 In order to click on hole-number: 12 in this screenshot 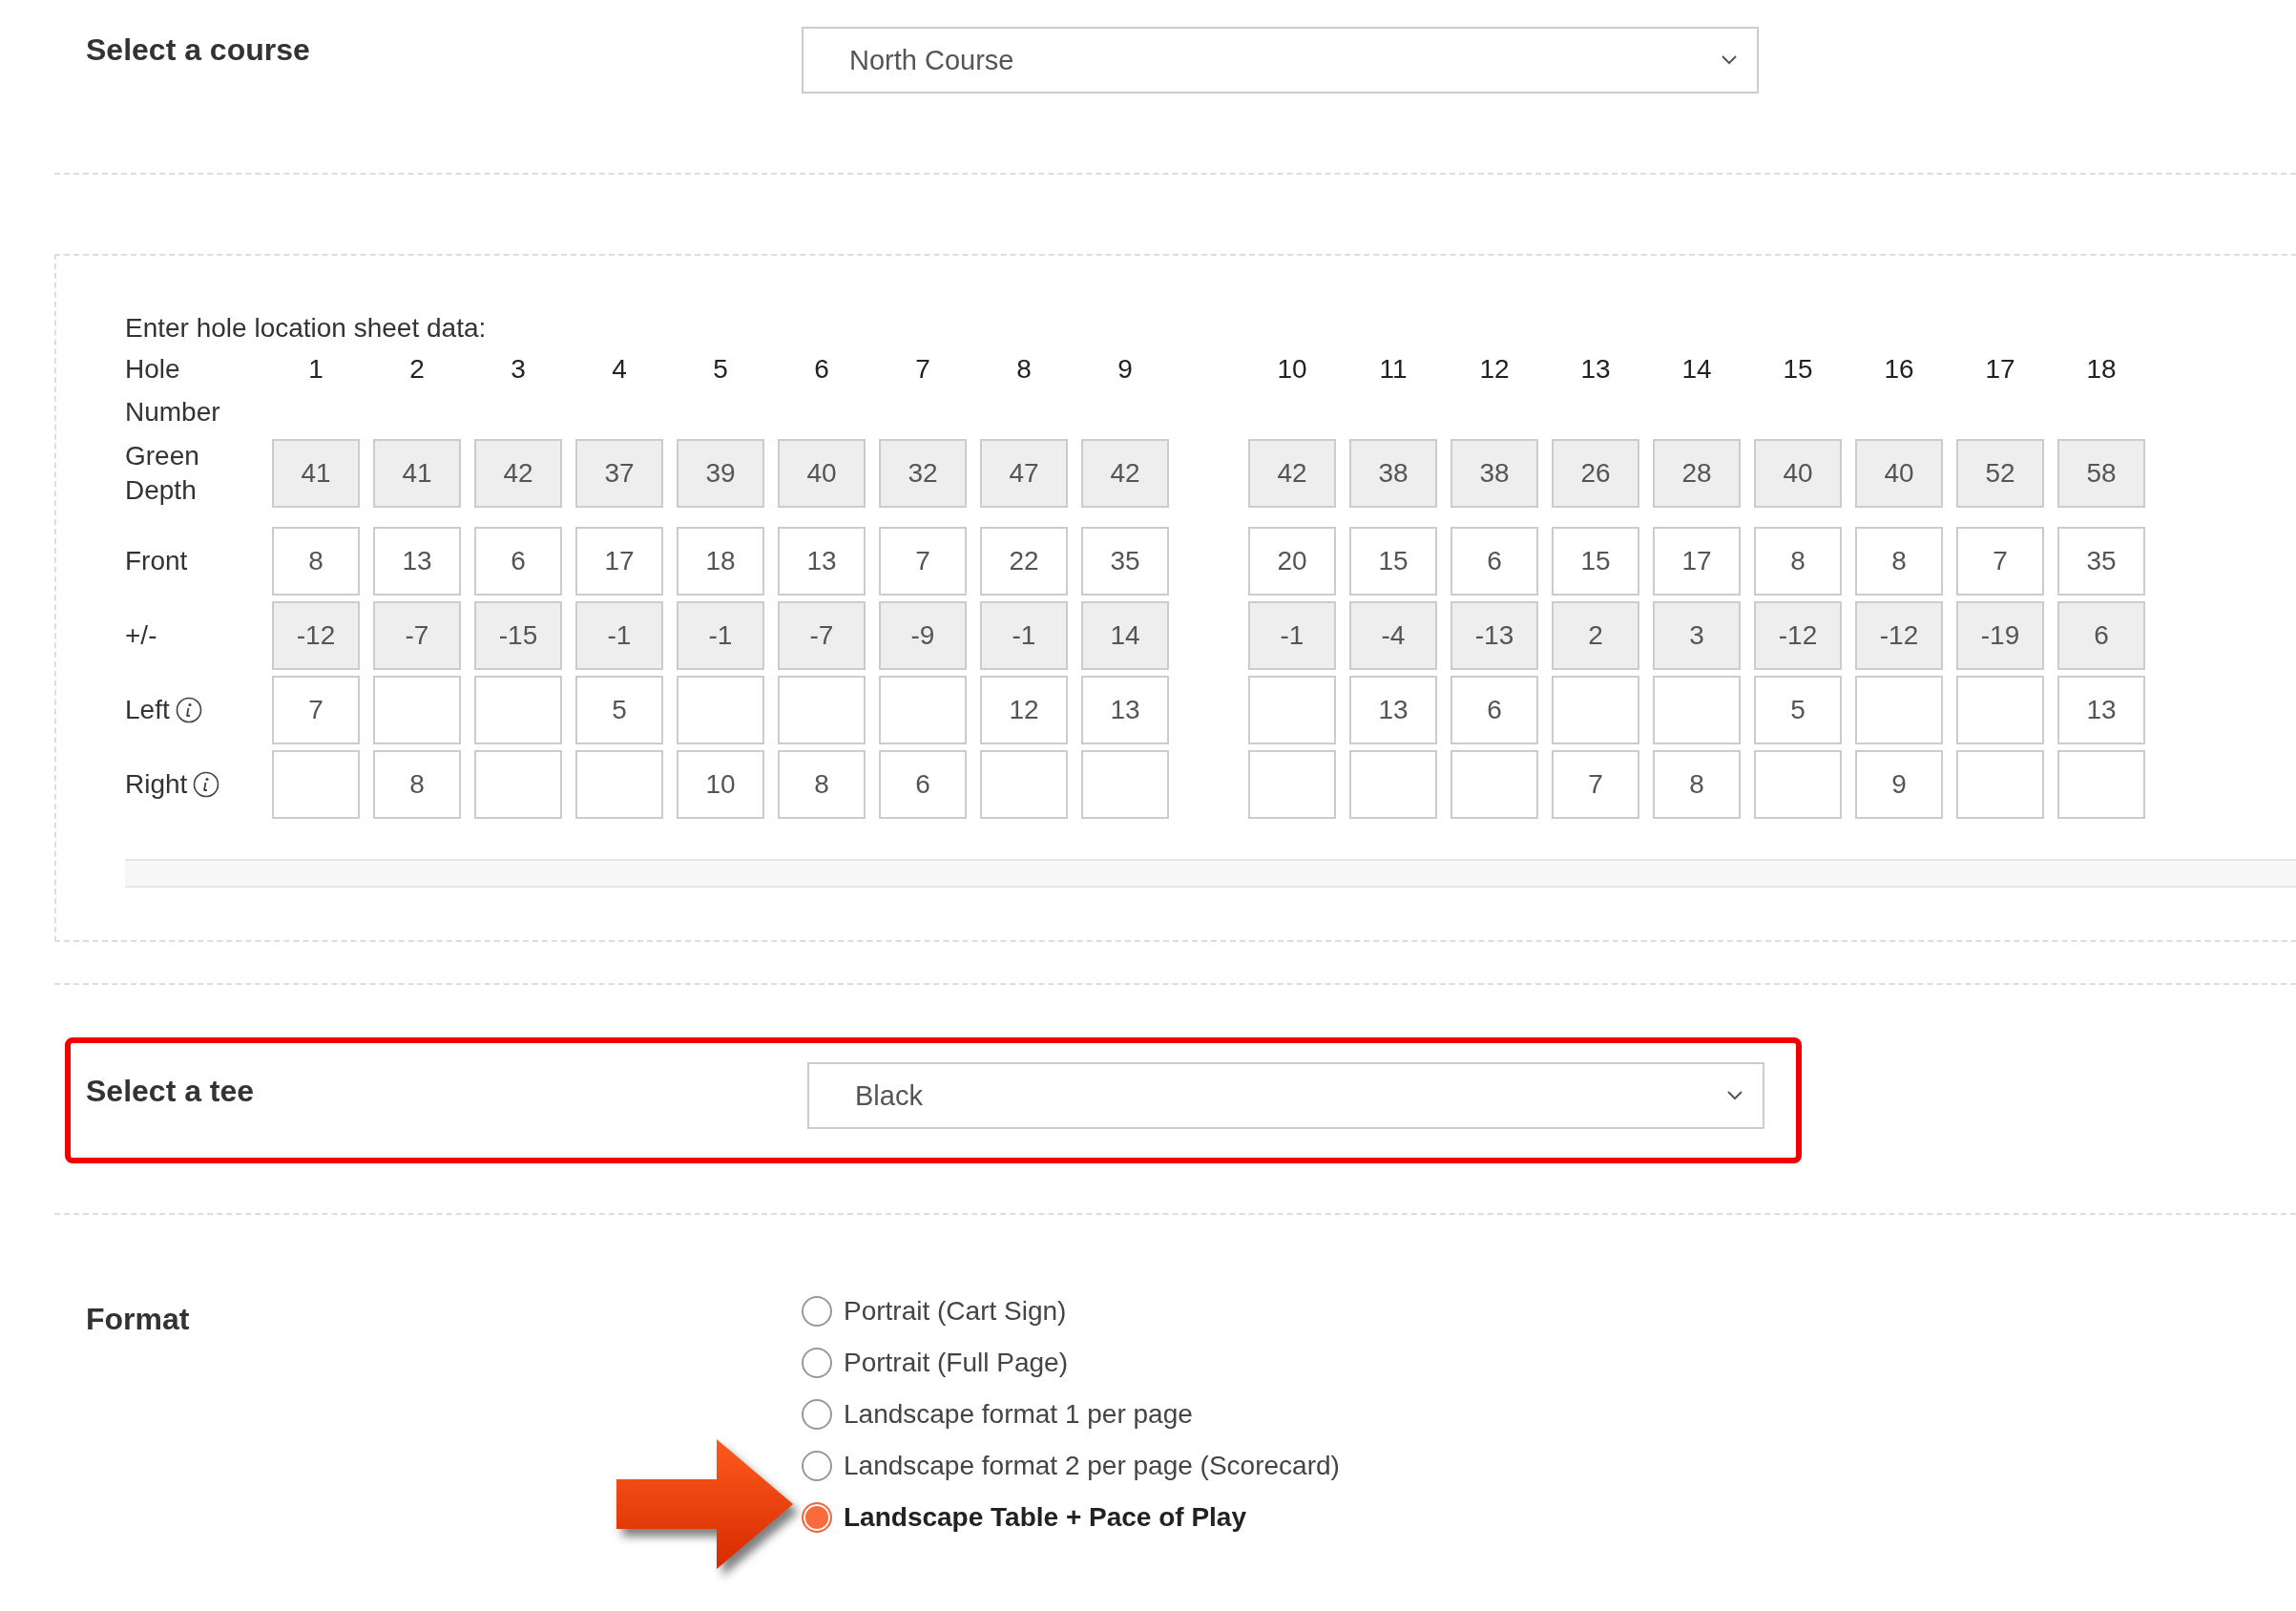, I will do `click(1495, 370)`.